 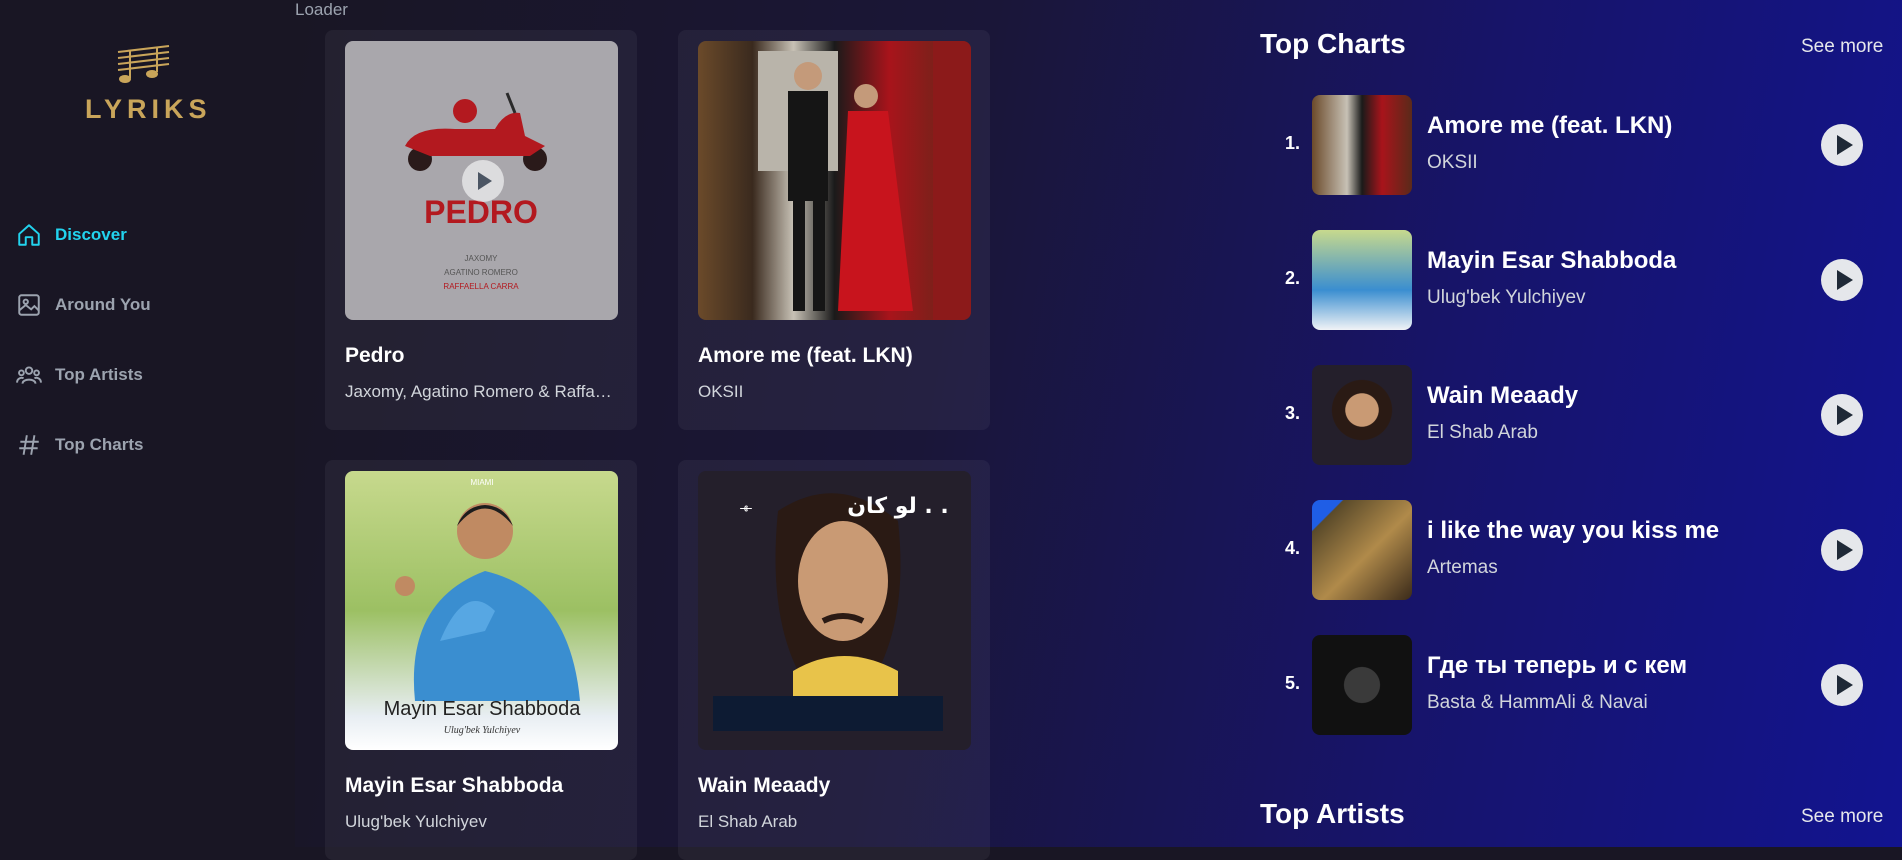 What do you see at coordinates (1292, 683) in the screenshot?
I see `chart-rank: 5.` at bounding box center [1292, 683].